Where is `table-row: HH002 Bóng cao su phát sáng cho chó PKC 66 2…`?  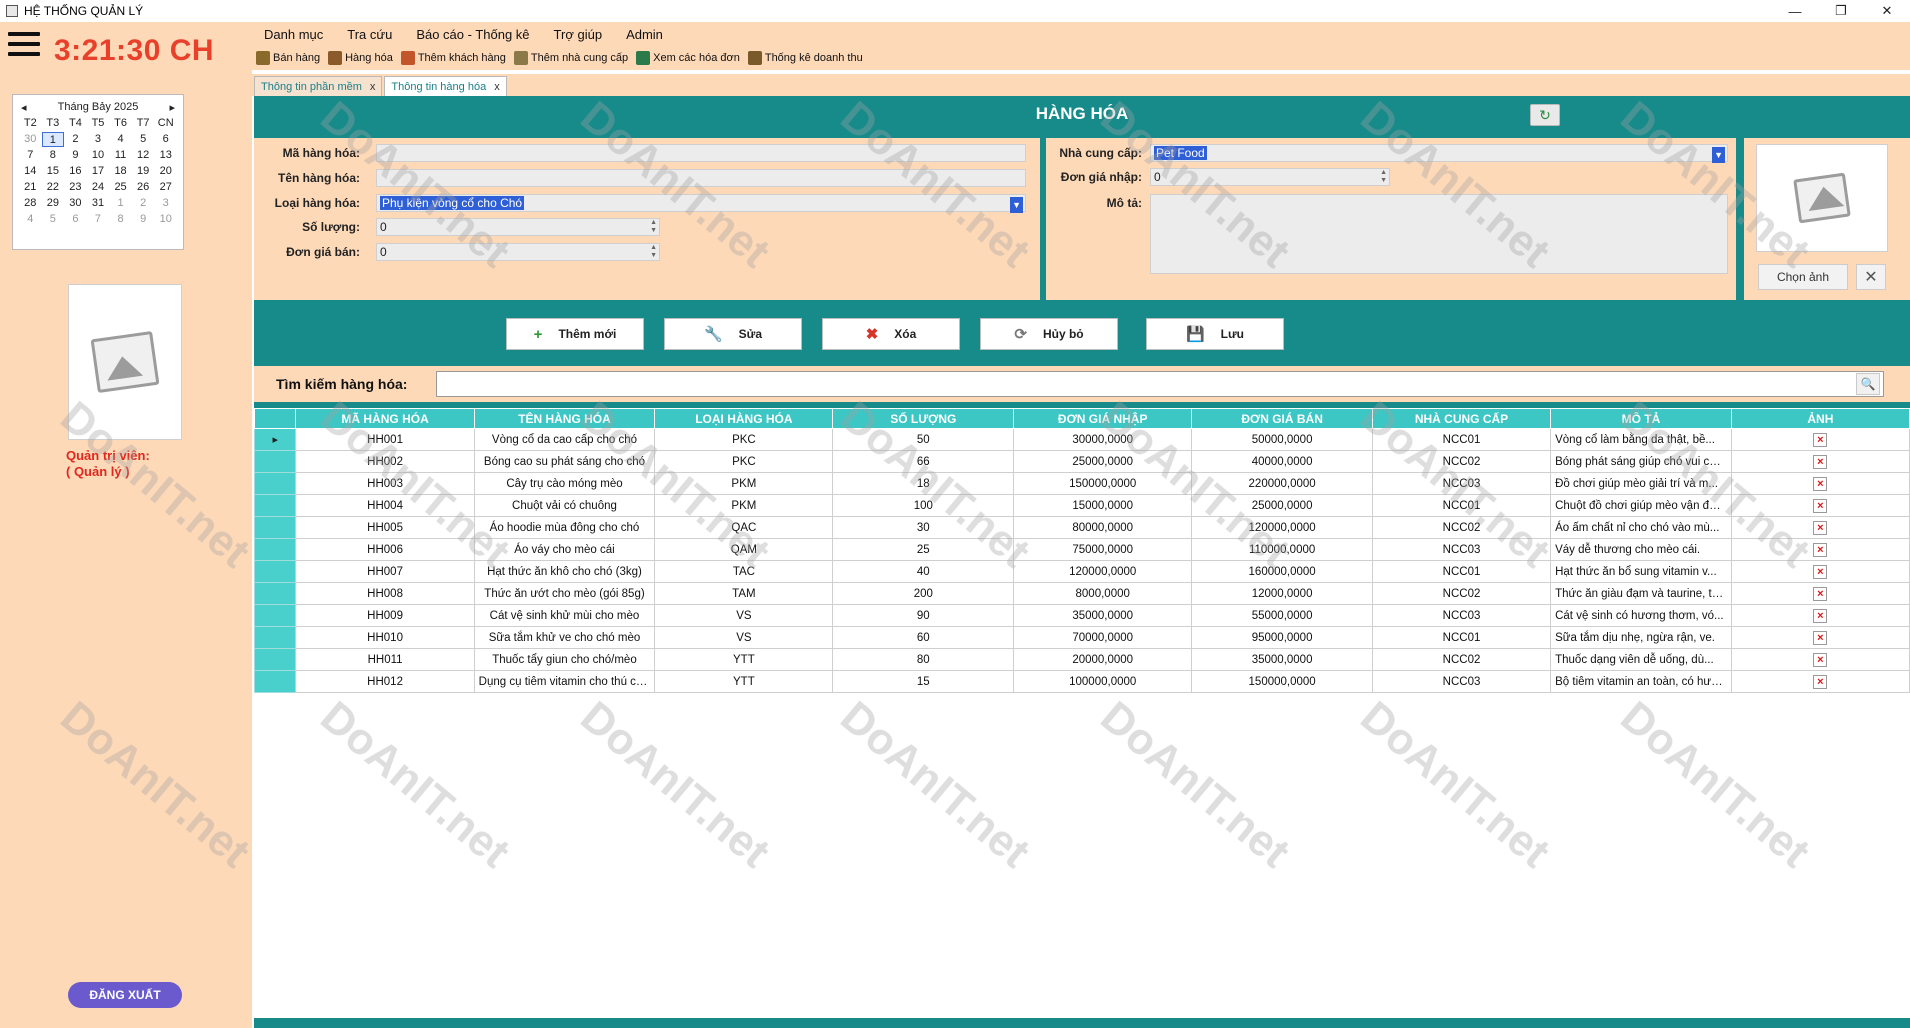
table-row: HH002 Bóng cao su phát sáng cho chó PKC 66 2… is located at coordinates (1081, 461).